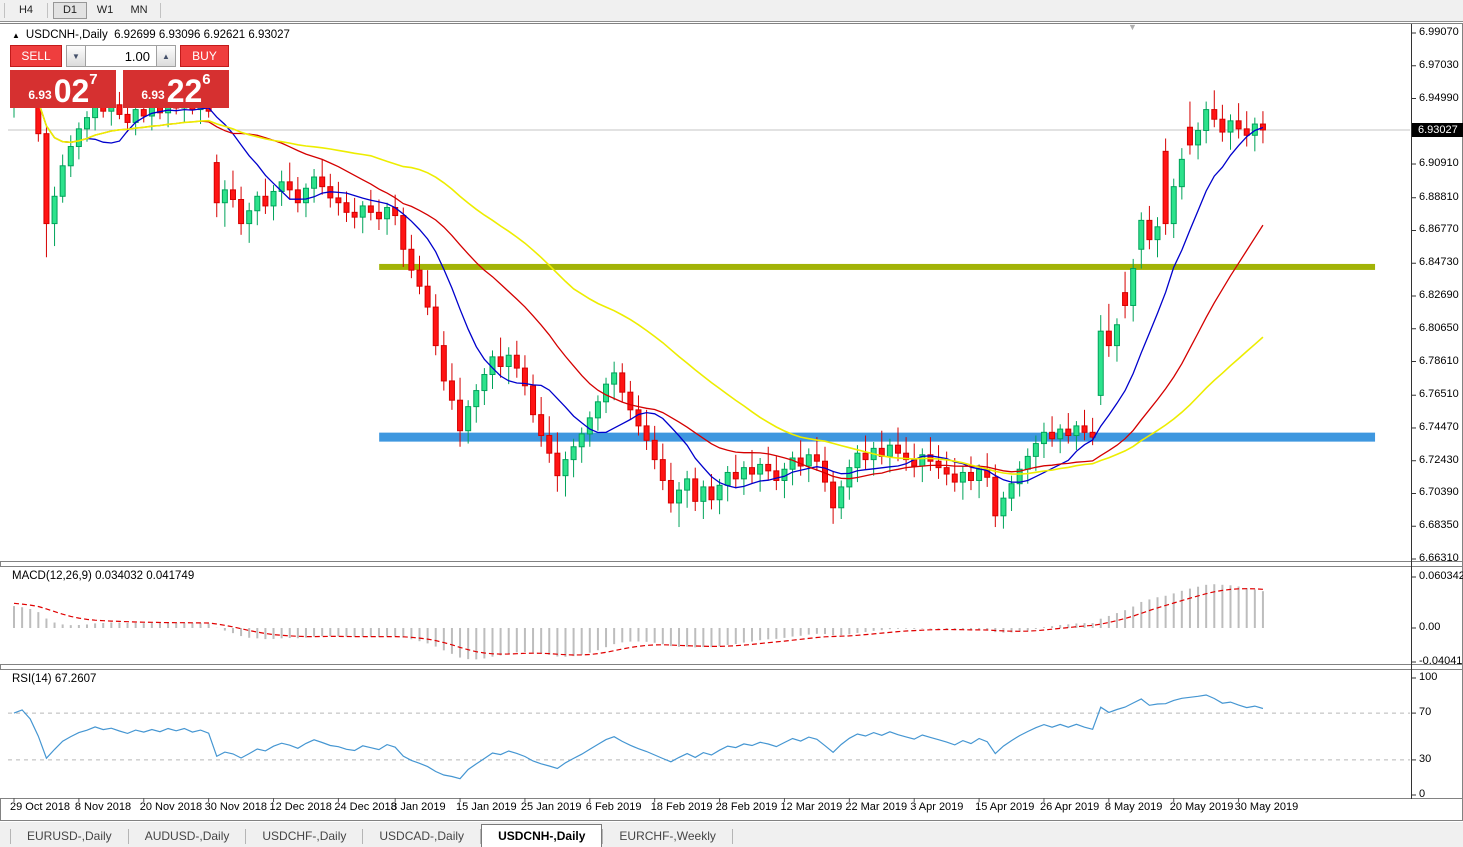 This screenshot has height=847, width=1463. What do you see at coordinates (731, 664) in the screenshot?
I see `splitter-macd-rsi` at bounding box center [731, 664].